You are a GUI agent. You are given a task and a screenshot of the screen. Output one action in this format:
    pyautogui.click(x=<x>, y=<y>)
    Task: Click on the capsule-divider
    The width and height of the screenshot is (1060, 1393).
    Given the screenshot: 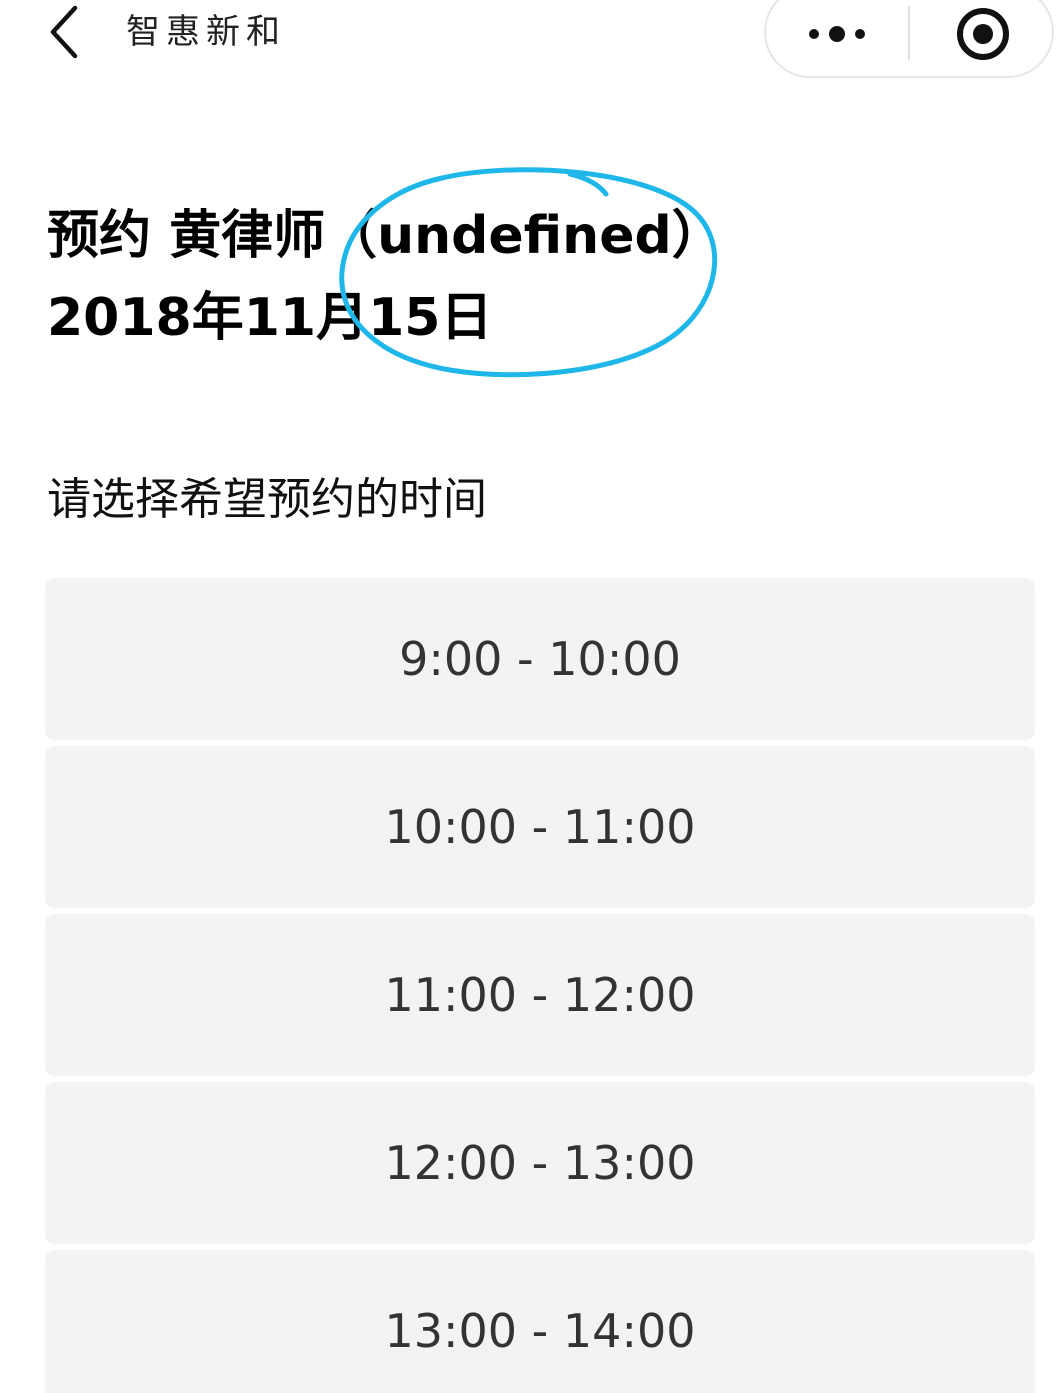 What is the action you would take?
    pyautogui.click(x=909, y=33)
    